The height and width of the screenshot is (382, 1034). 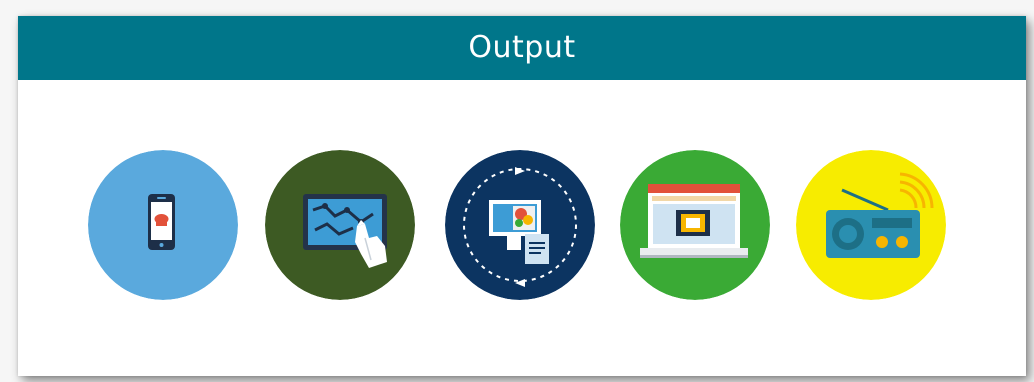 What do you see at coordinates (871, 225) in the screenshot?
I see `radio-icon` at bounding box center [871, 225].